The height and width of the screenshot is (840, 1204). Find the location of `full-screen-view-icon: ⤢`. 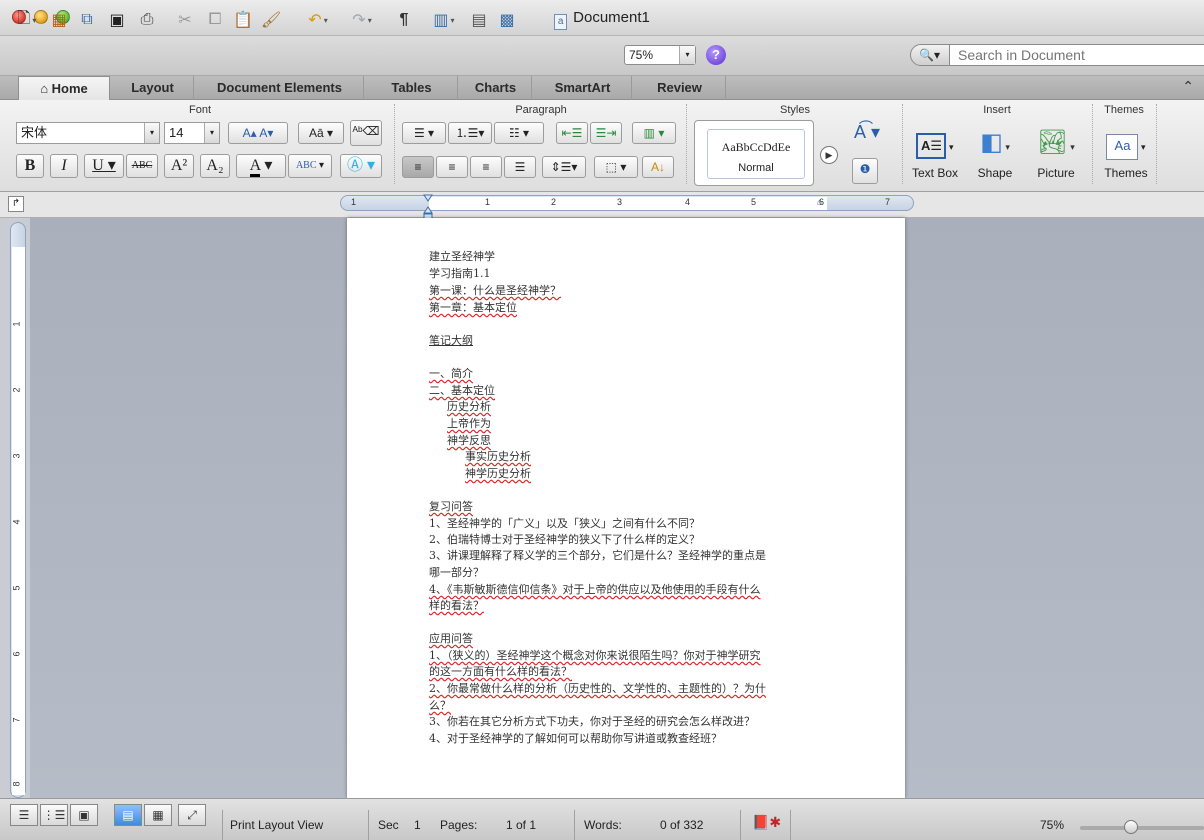

full-screen-view-icon: ⤢ is located at coordinates (192, 815).